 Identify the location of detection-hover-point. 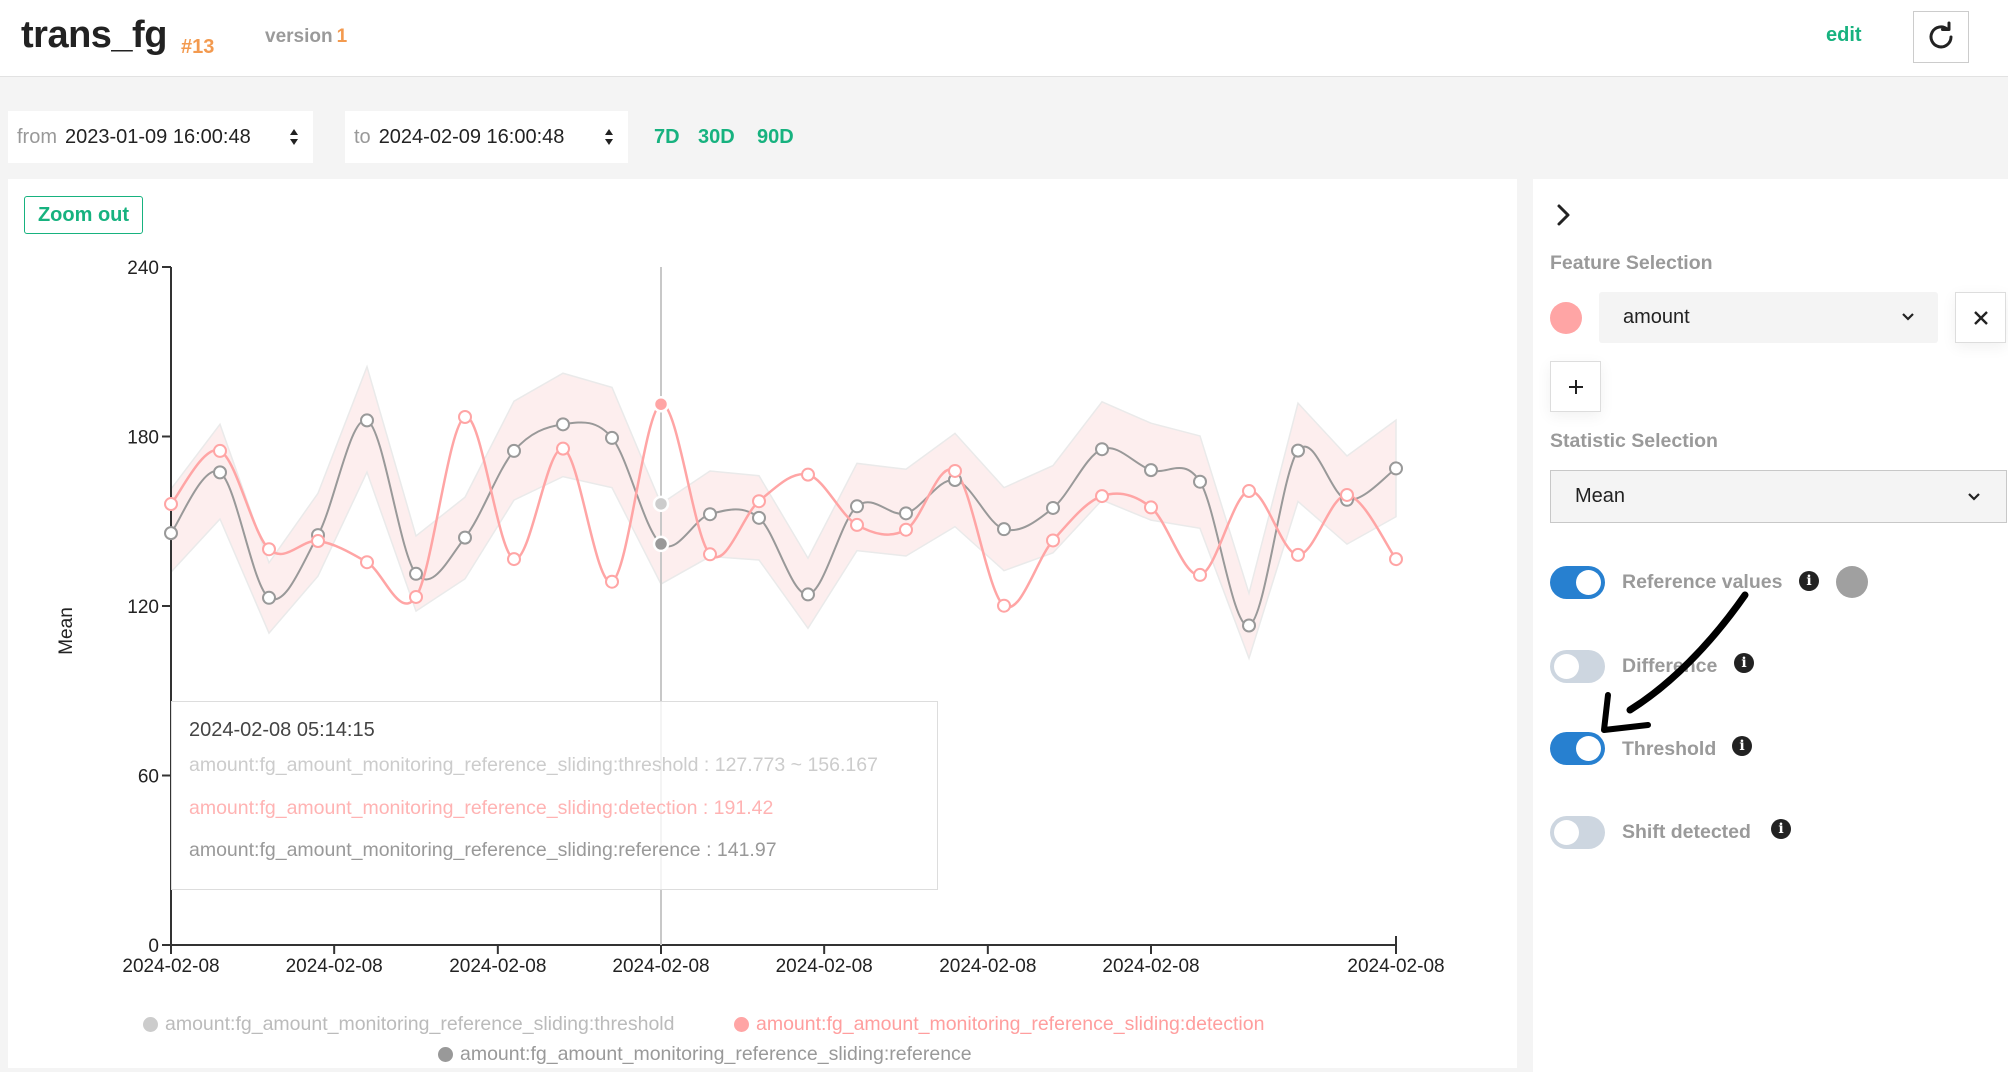
(661, 404).